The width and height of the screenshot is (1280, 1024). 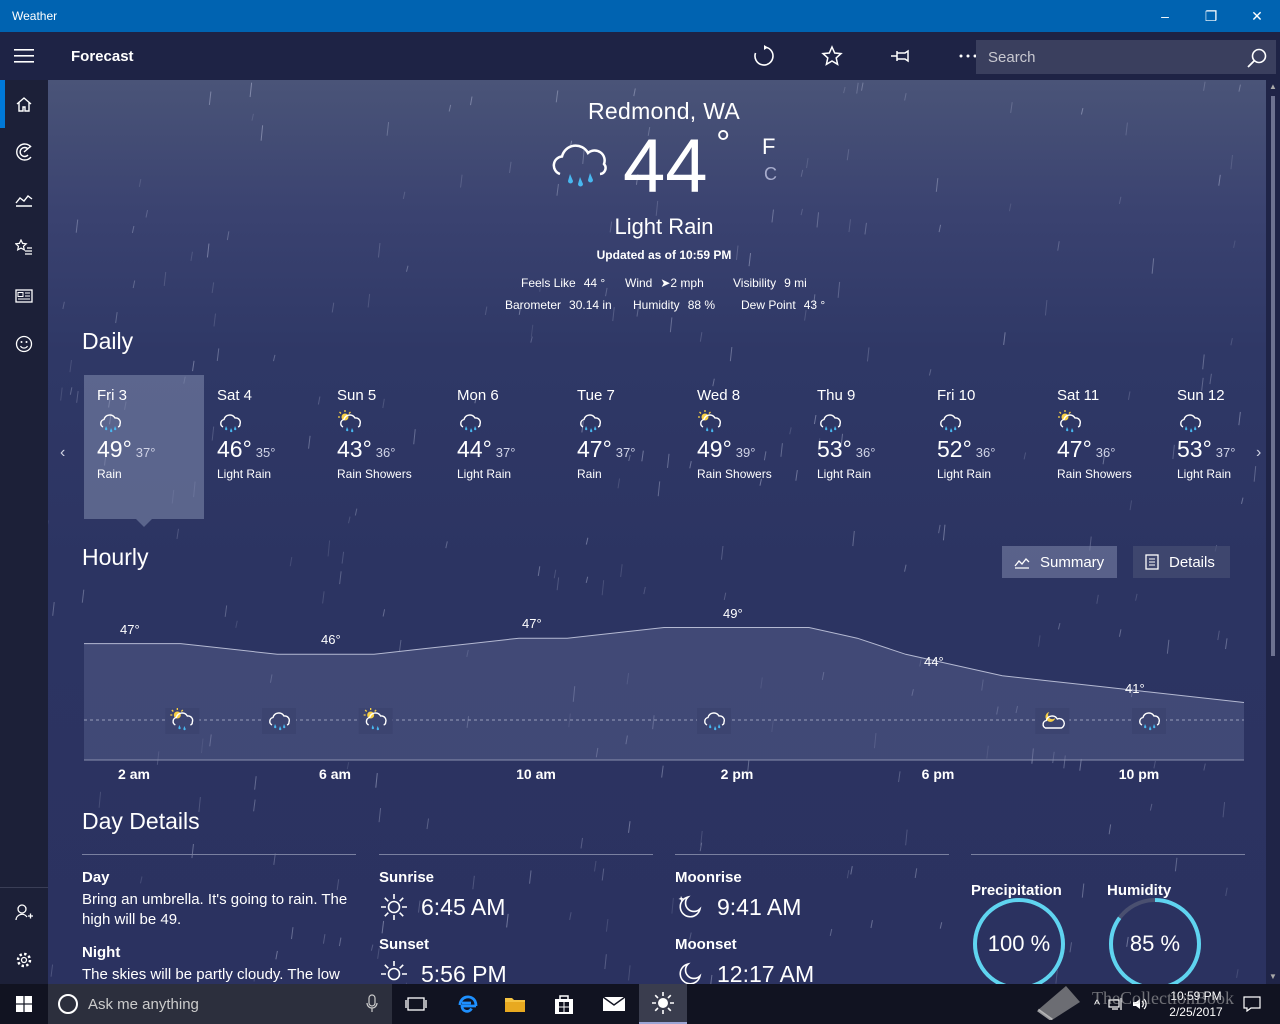 I want to click on vertical-scrollbar: ▲ ▼, so click(x=1273, y=532).